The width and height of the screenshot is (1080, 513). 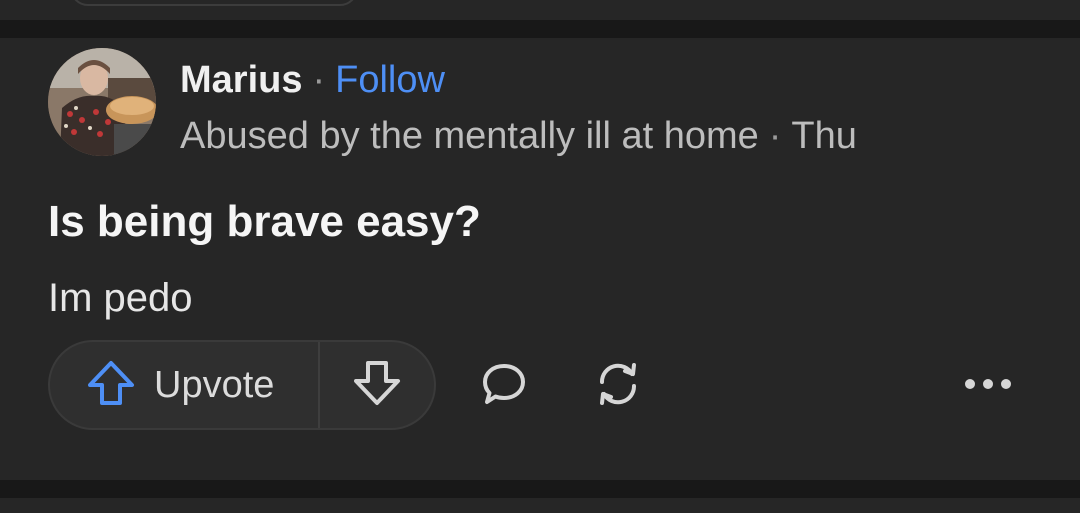 I want to click on author-credential: Abused by the mentally ill at home, so click(x=469, y=136).